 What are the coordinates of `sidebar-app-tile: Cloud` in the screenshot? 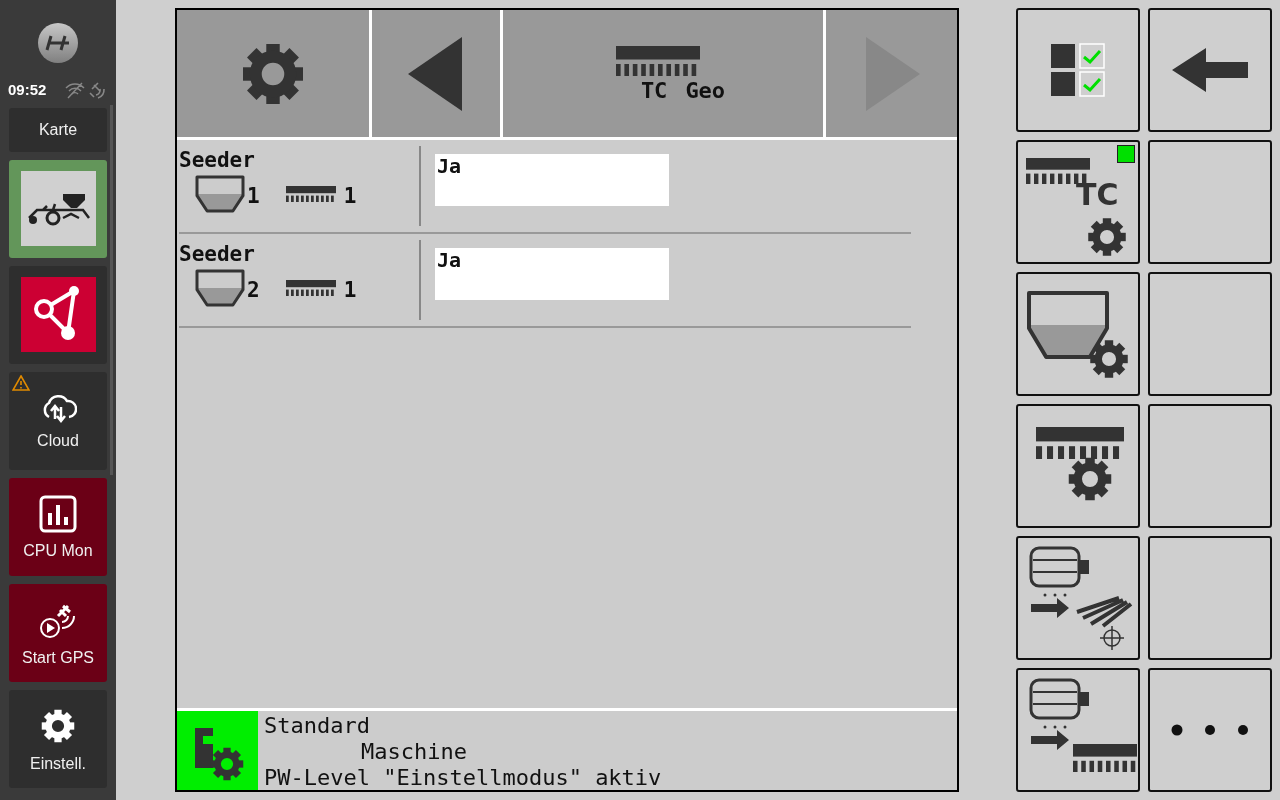 It's located at (58, 420).